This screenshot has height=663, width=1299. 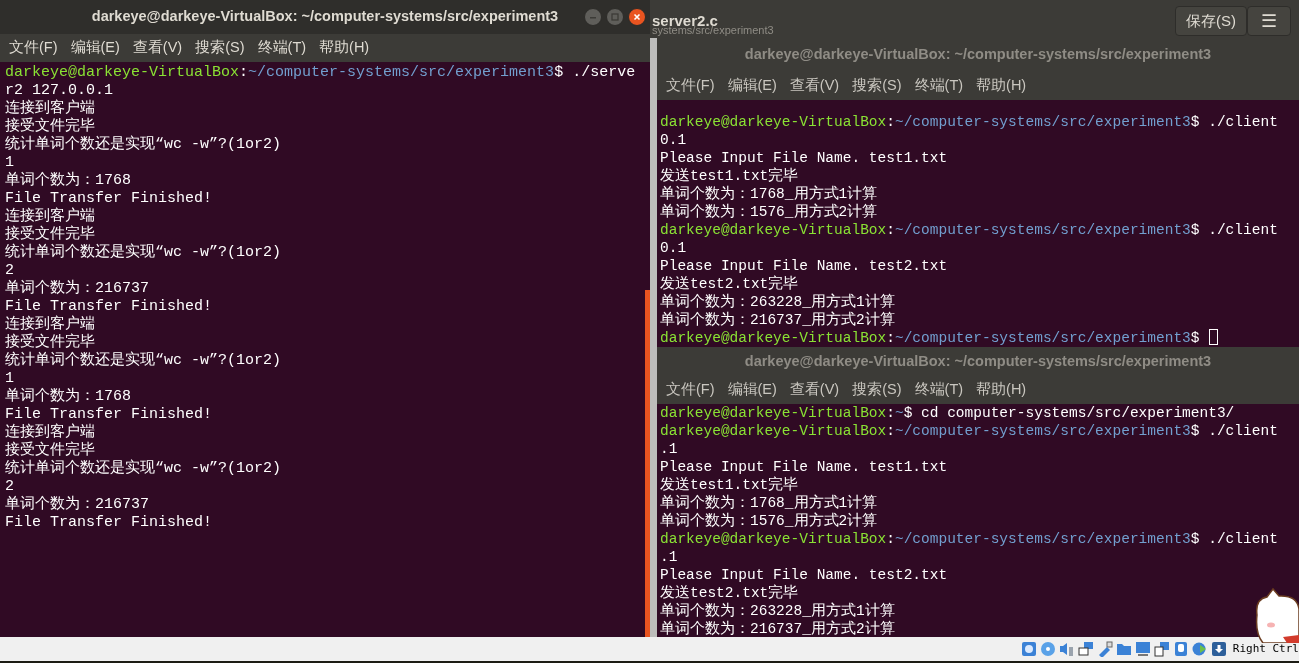 I want to click on prompt-line: darkeye@darkeye-VirtualBox:~/computer-systems/src/experiment3$ ./serve, so click(x=320, y=73).